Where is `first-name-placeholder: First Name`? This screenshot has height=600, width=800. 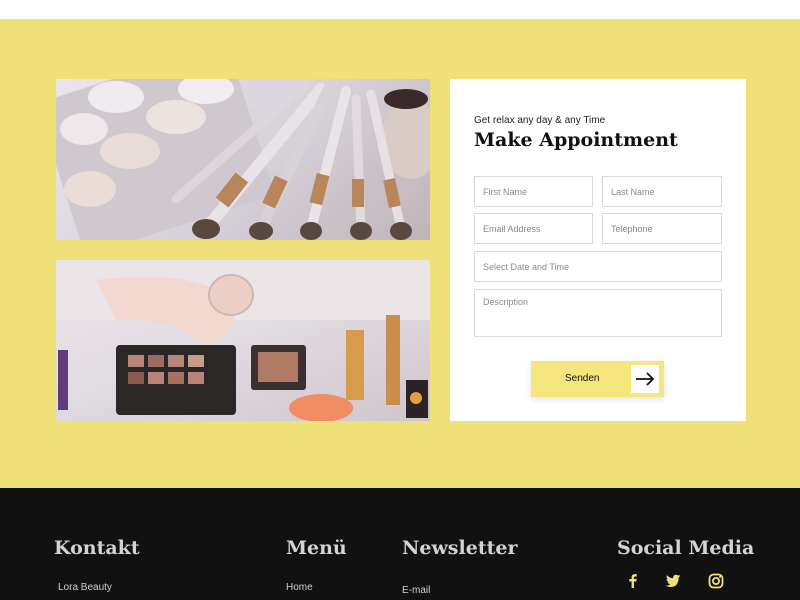 first-name-placeholder: First Name is located at coordinates (505, 191).